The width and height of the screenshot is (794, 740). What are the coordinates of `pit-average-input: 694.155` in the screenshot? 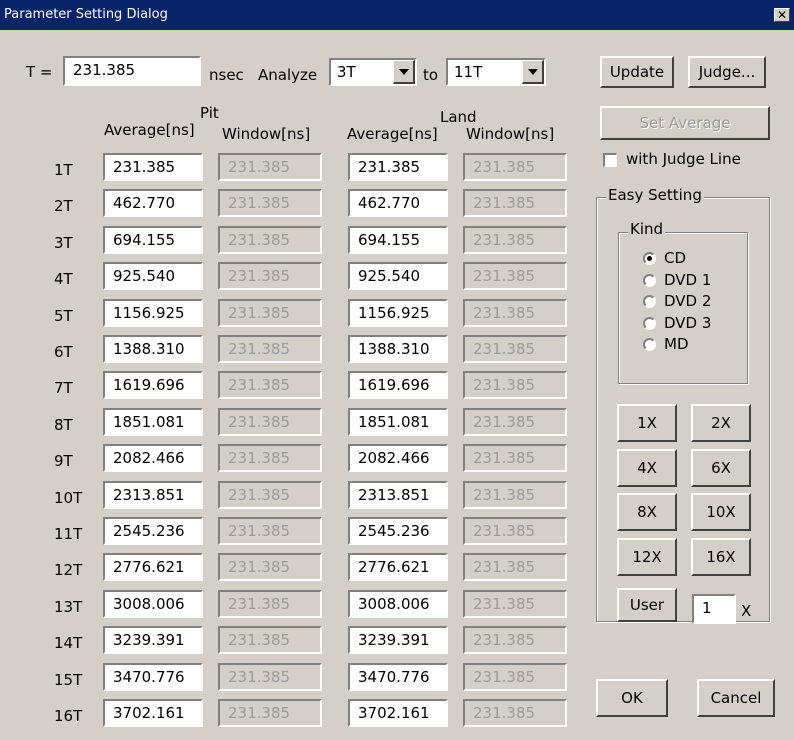 It's located at (153, 240).